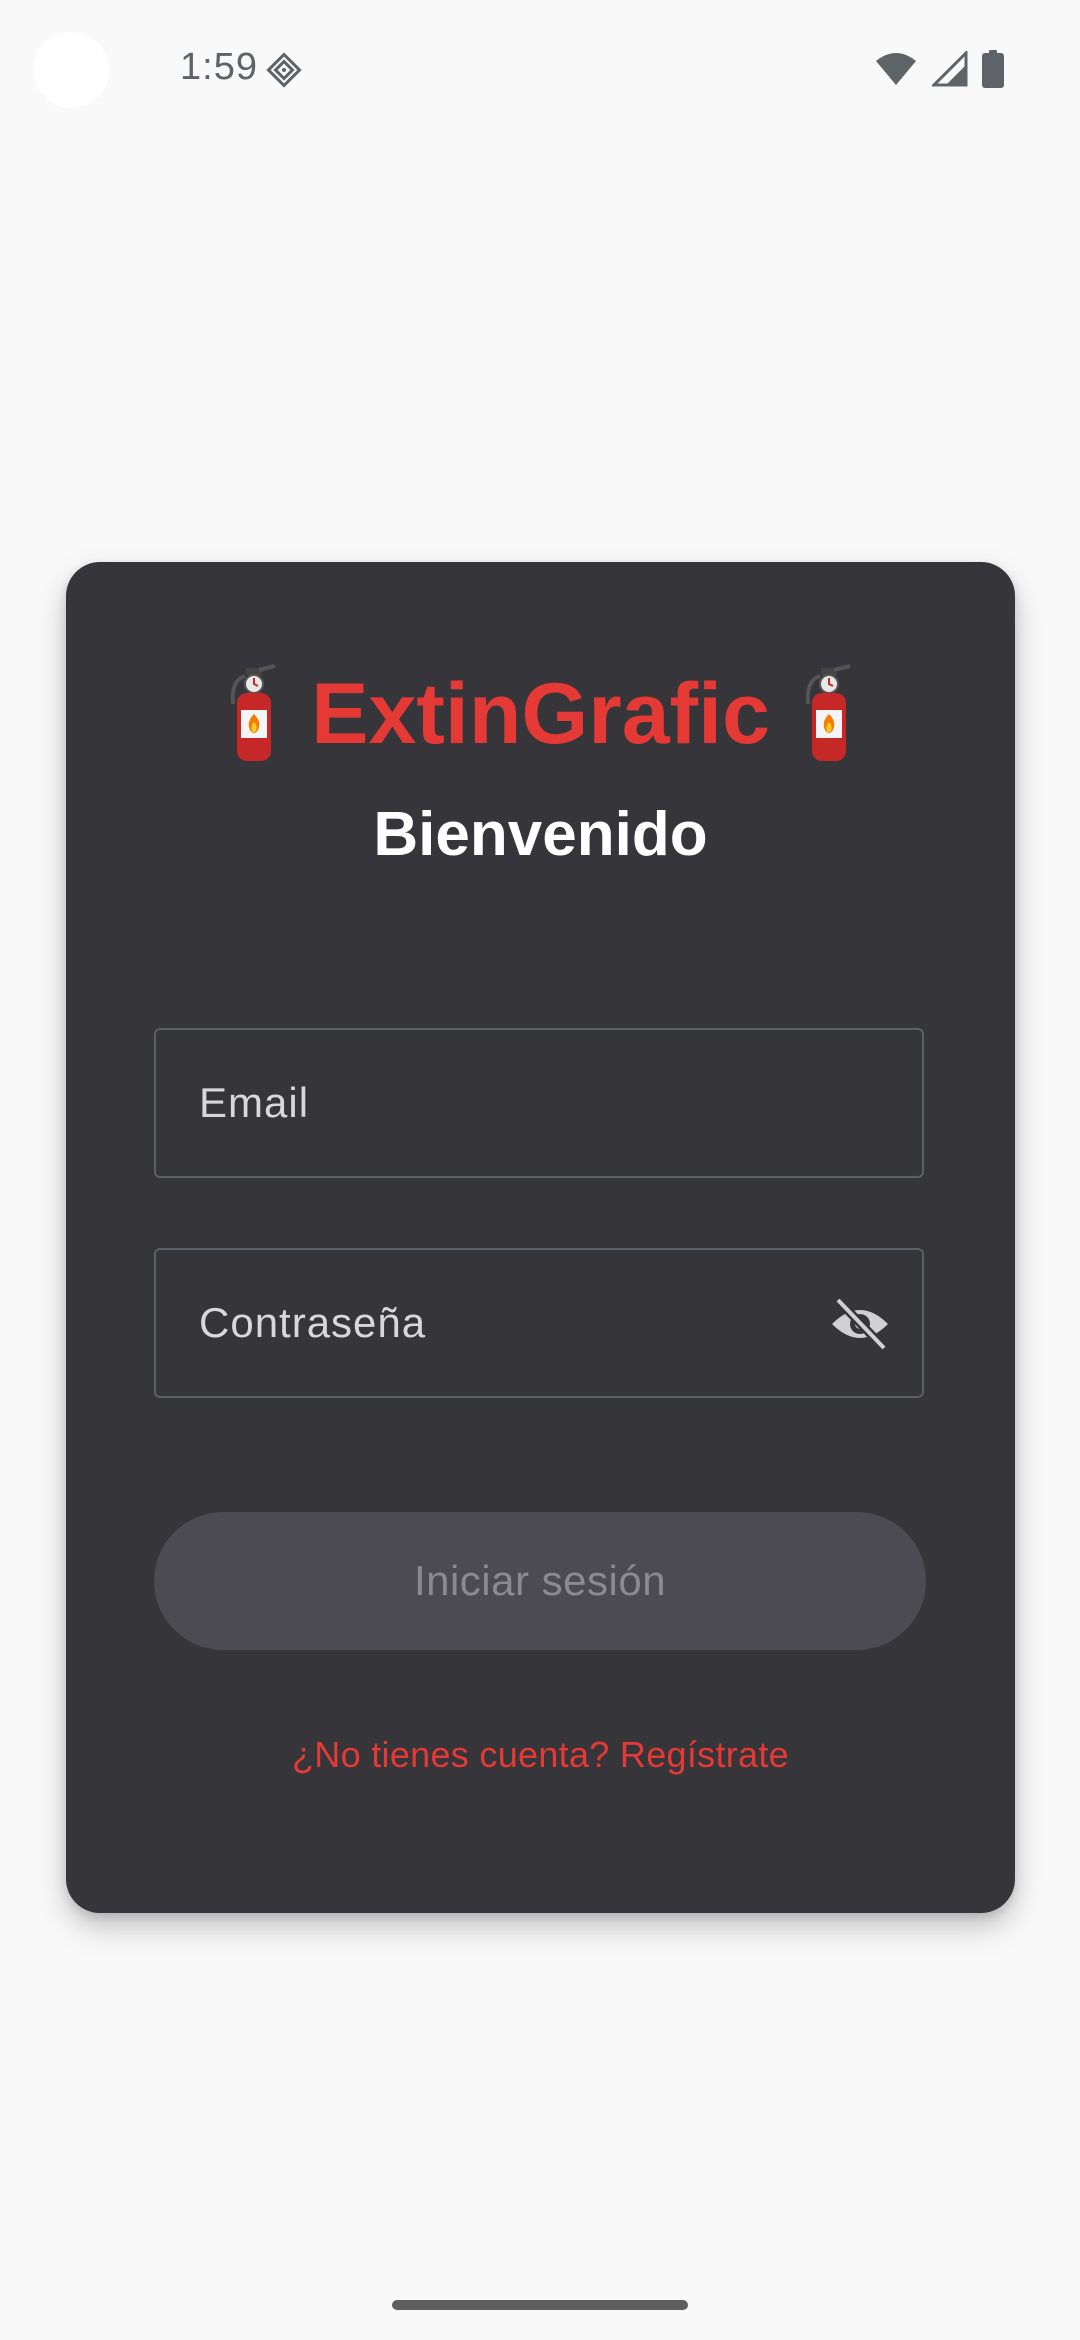  I want to click on login-button: Iniciar sesión, so click(540, 1581).